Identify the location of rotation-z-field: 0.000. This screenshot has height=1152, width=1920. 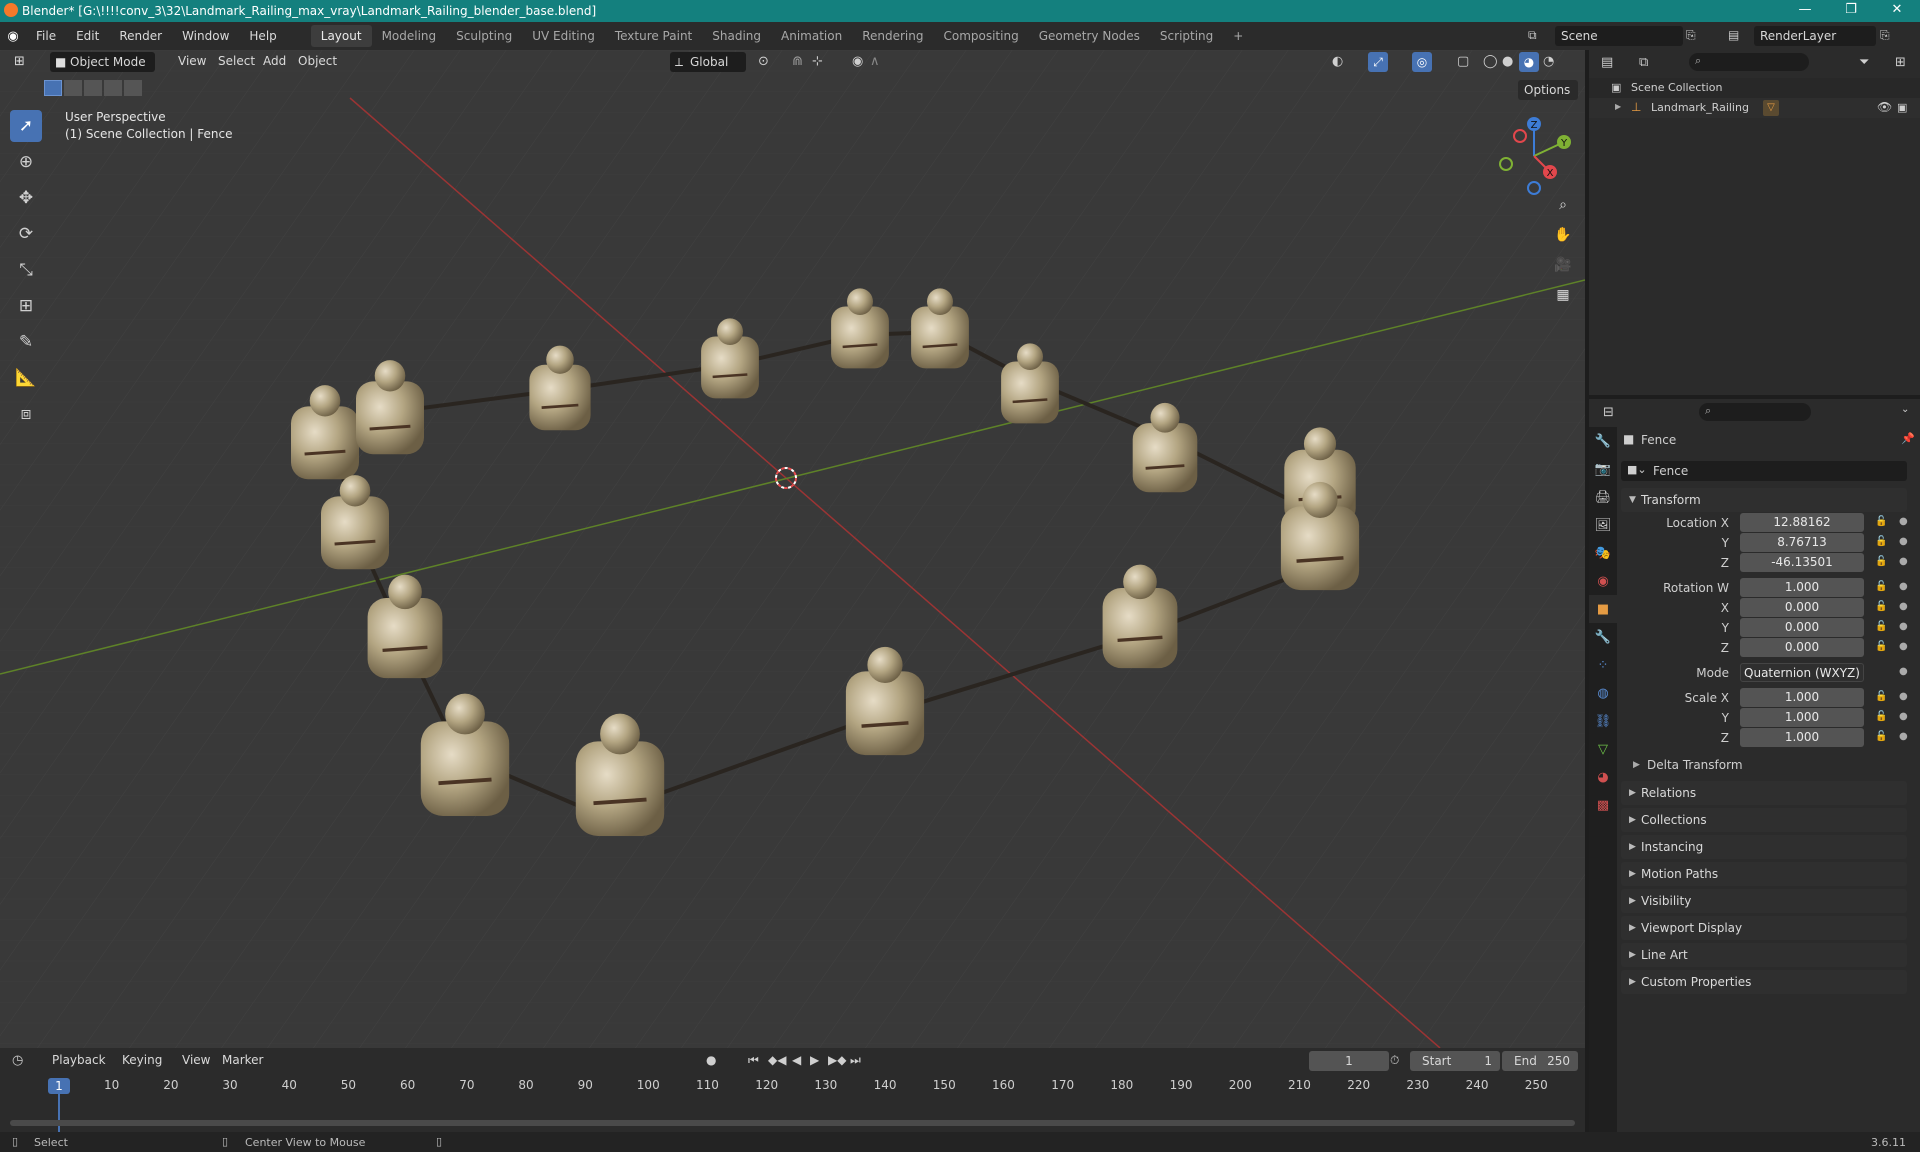
(1802, 647).